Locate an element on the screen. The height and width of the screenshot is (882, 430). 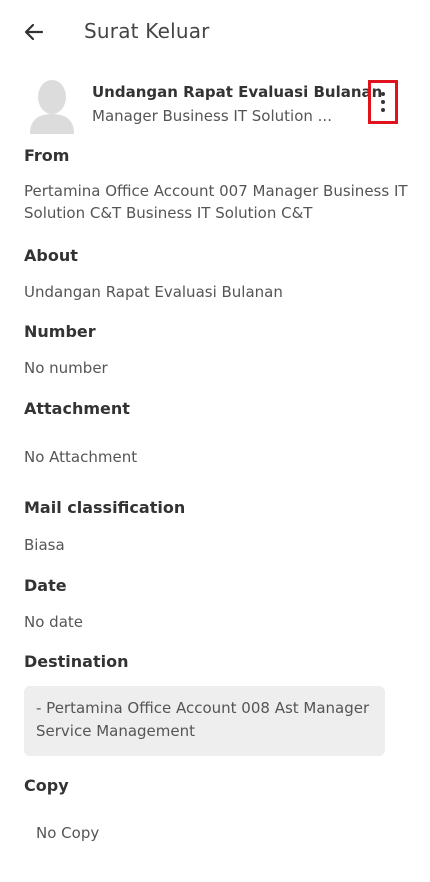
back-button is located at coordinates (34, 32).